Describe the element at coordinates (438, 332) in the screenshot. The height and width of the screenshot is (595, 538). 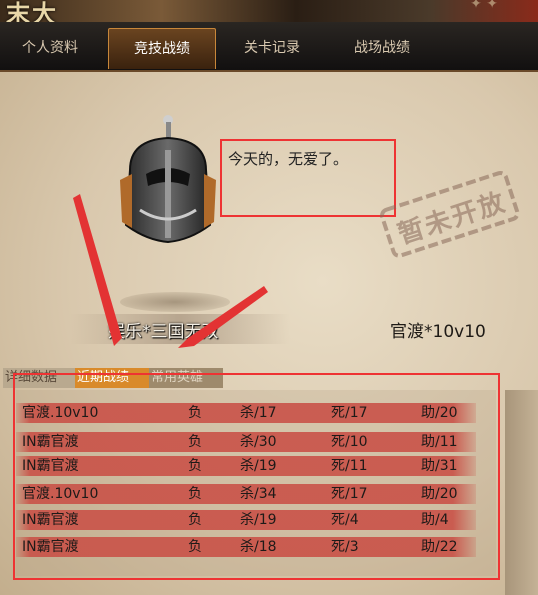
I see `favorite-mode: 官渡*10v10` at that location.